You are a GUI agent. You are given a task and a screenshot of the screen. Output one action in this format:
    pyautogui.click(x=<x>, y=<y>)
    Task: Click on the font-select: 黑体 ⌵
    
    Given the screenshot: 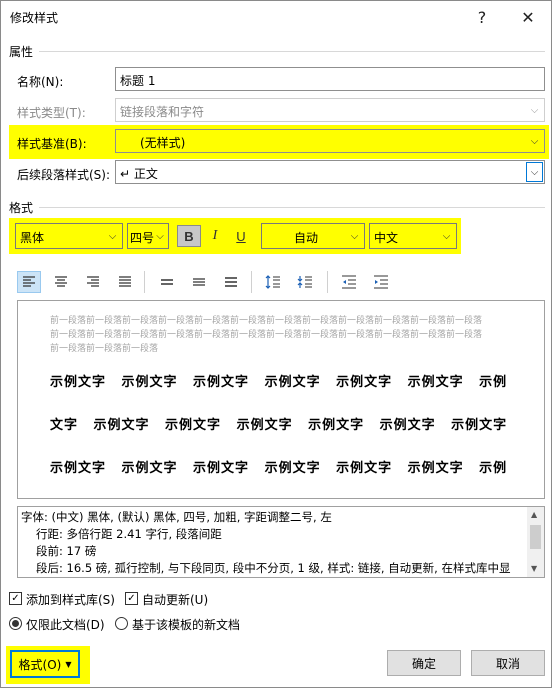 What is the action you would take?
    pyautogui.click(x=69, y=236)
    